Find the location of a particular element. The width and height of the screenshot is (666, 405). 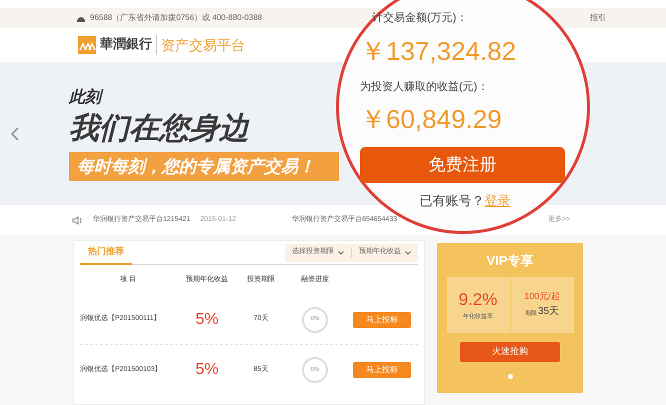

vip-term: 35天 is located at coordinates (549, 311).